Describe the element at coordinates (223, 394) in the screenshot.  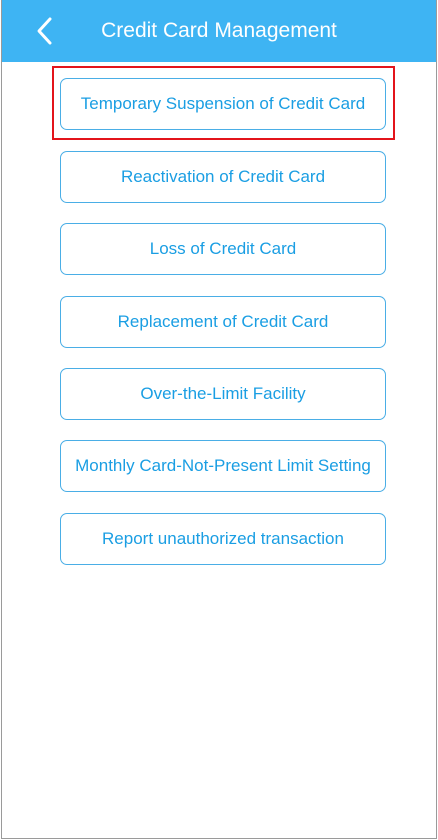
I see `over-the-limit-button: Over-the-Limit Facility` at that location.